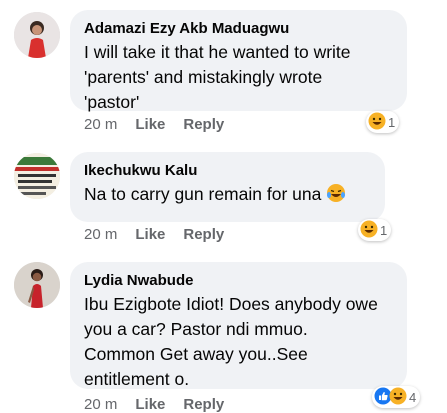 Image resolution: width=447 pixels, height=413 pixels. I want to click on comment-author: Adamazi Ezy Akb Maduagwu, so click(238, 28).